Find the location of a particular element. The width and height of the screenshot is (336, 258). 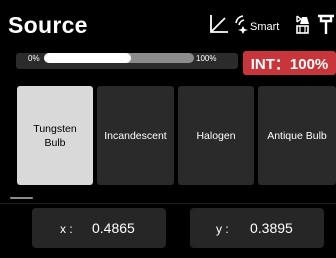

source-tile-incandescent: Incandescent is located at coordinates (135, 135).